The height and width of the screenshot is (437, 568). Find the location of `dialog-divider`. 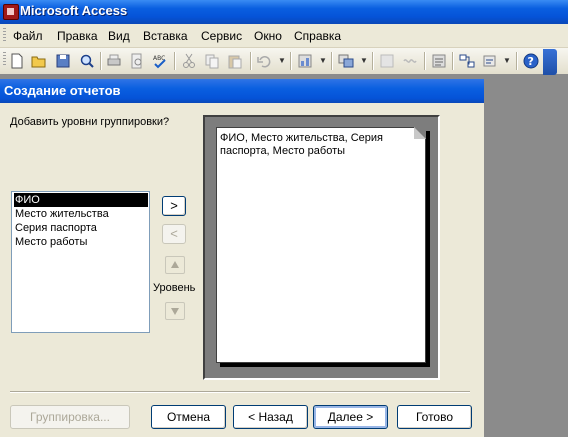

dialog-divider is located at coordinates (240, 392).